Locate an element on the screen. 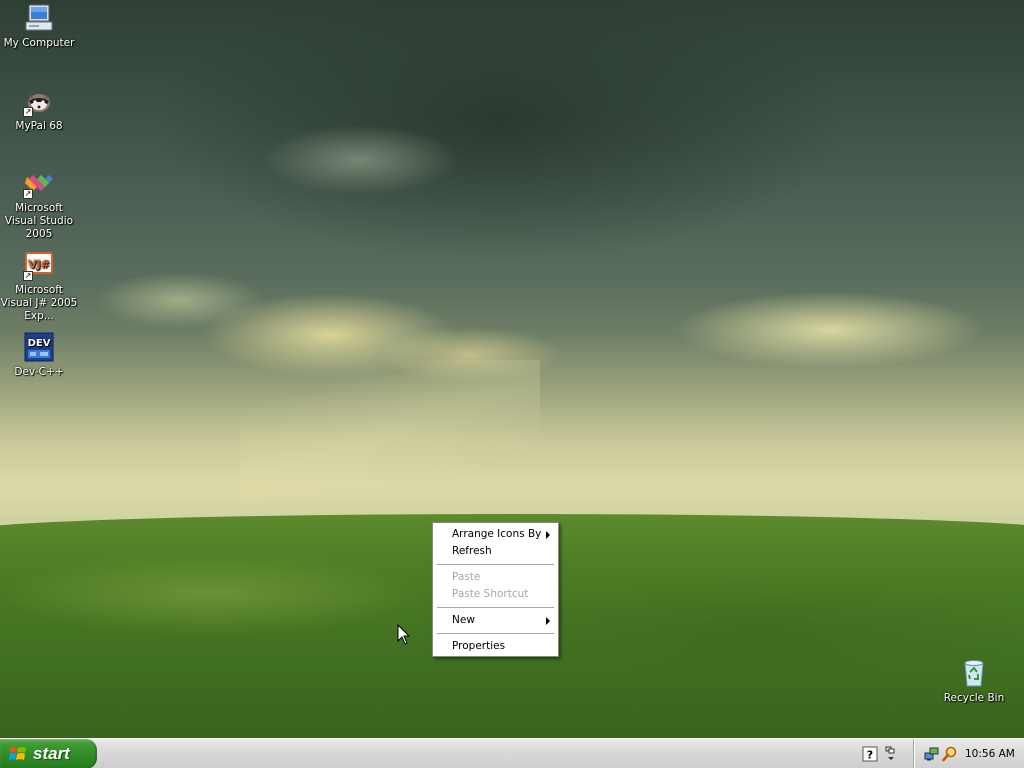 The width and height of the screenshot is (1024, 768). menu-item-label: Refresh is located at coordinates (472, 551).